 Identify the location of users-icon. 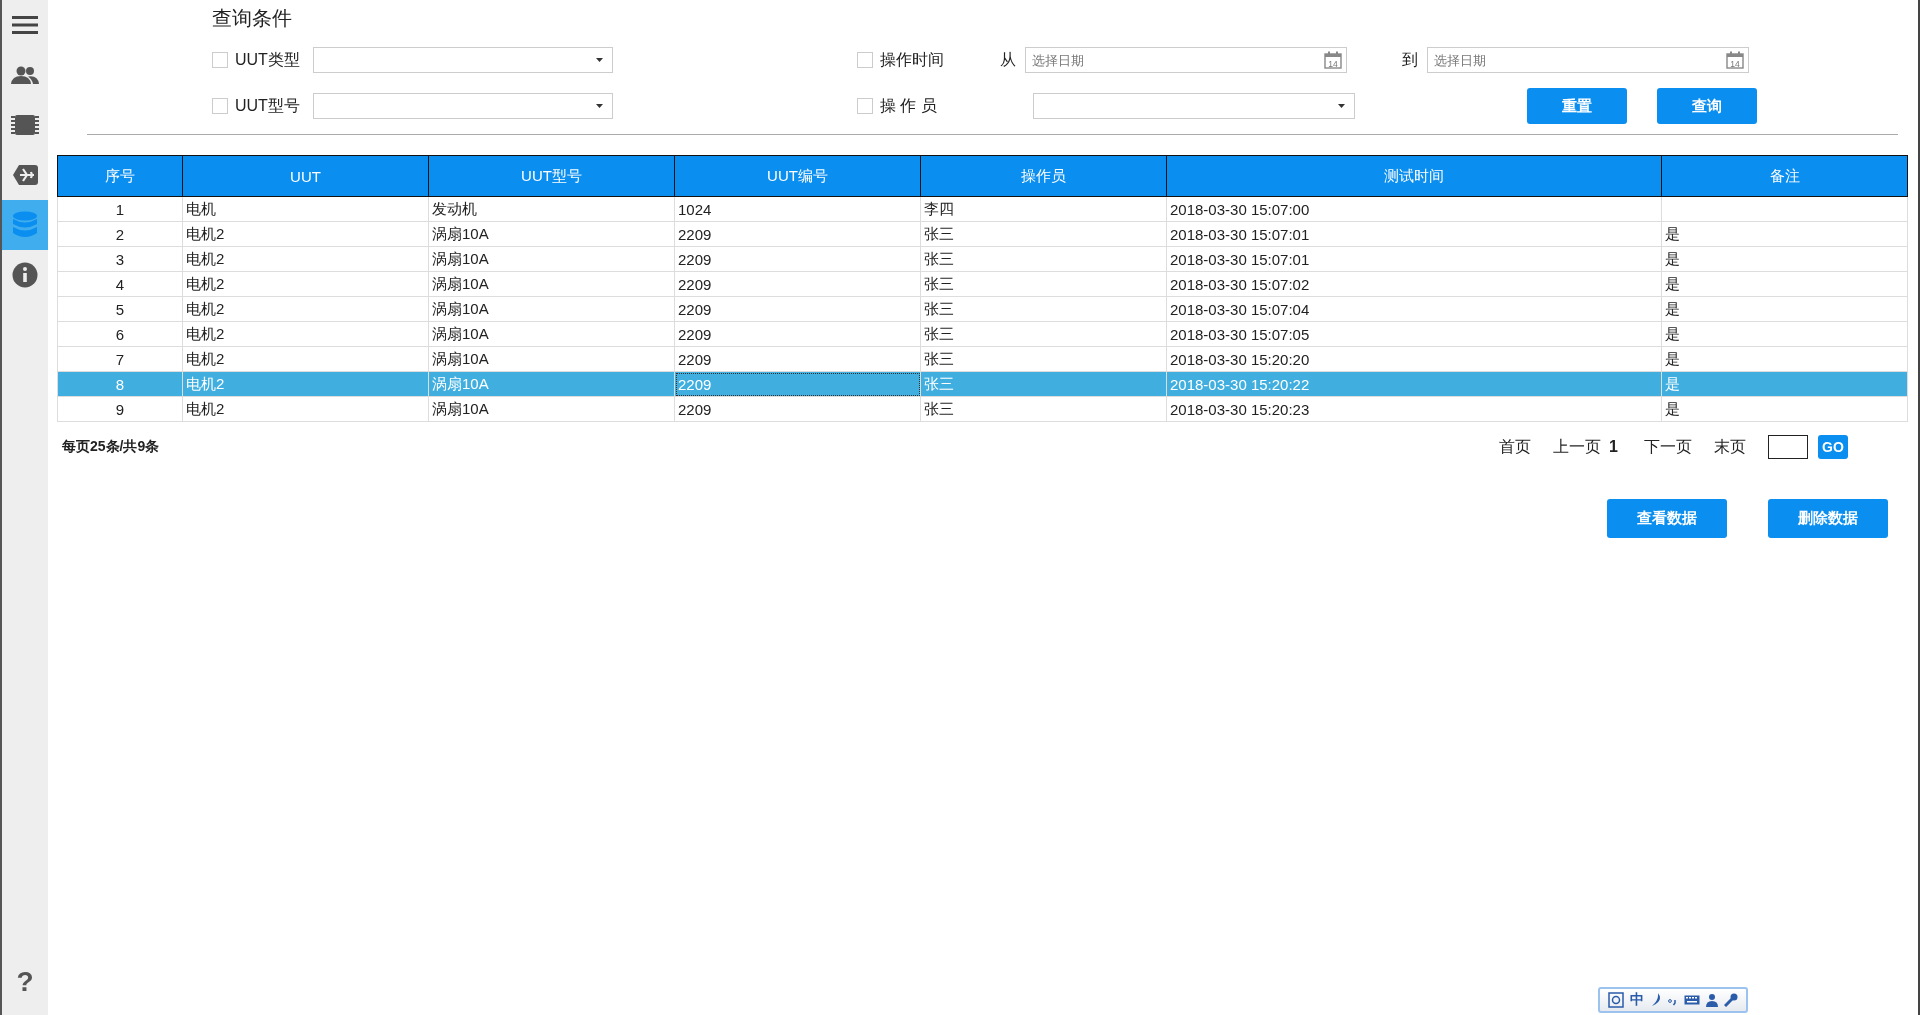
(25, 75).